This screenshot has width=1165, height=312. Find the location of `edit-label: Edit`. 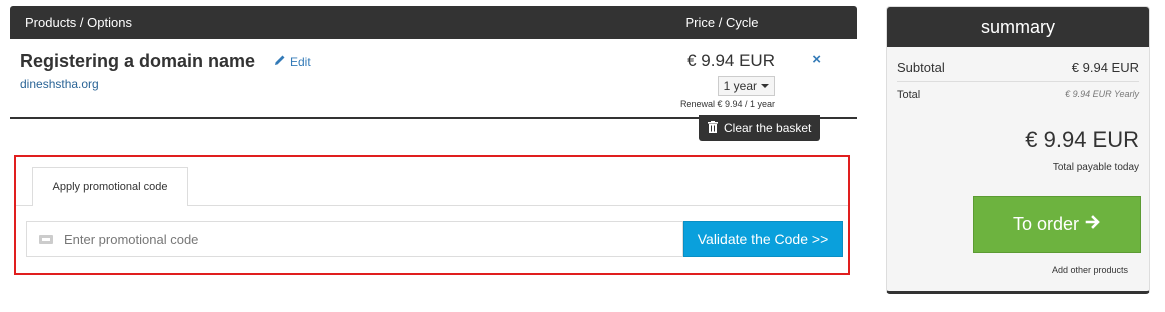

edit-label: Edit is located at coordinates (300, 61).